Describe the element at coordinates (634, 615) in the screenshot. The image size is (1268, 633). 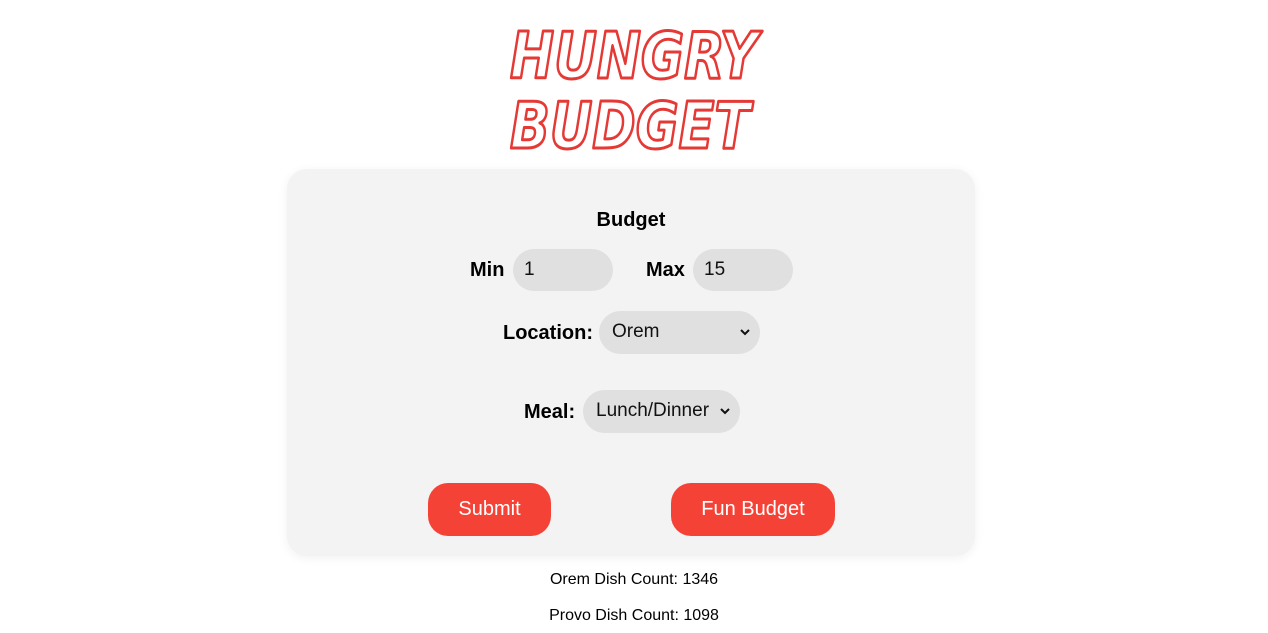
I see `provo-dish-count: Provo Dish Count: 1098` at that location.